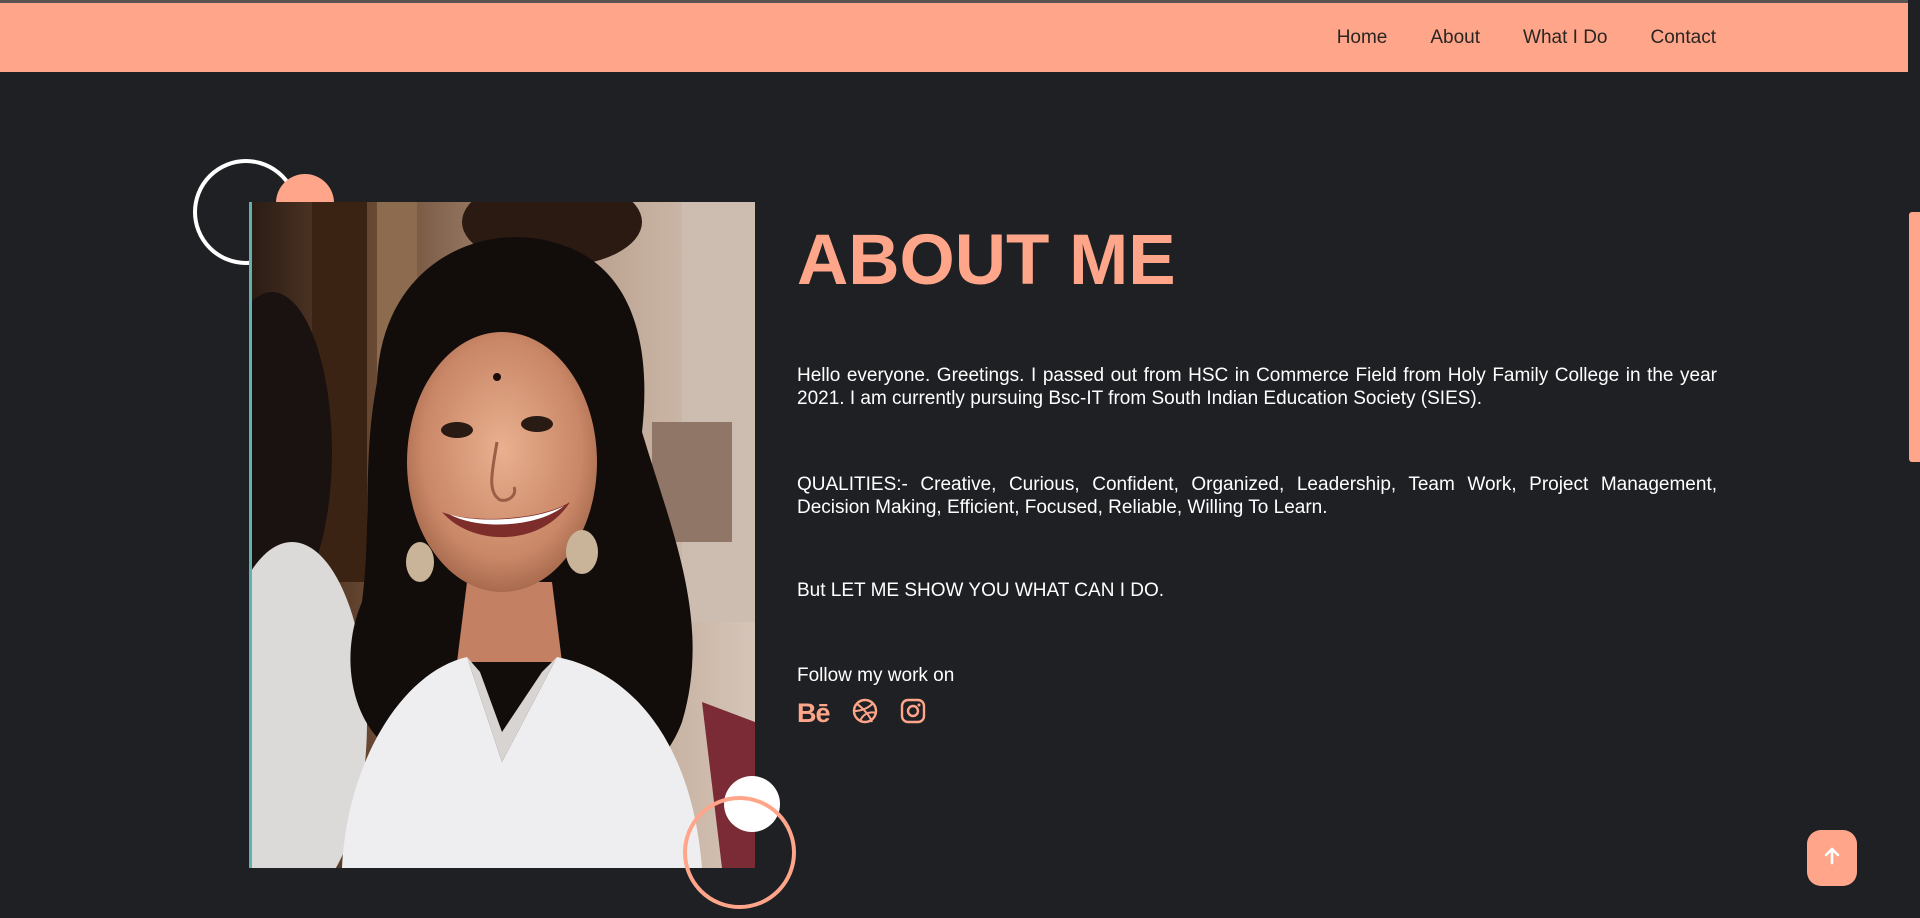 Image resolution: width=1920 pixels, height=918 pixels. I want to click on scrollbar-thumb, so click(1914, 337).